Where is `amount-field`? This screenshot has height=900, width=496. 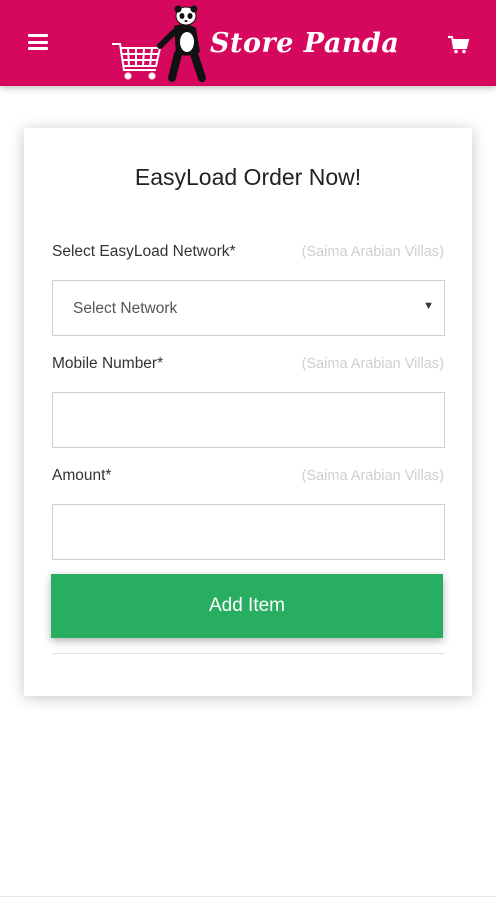
amount-field is located at coordinates (248, 532).